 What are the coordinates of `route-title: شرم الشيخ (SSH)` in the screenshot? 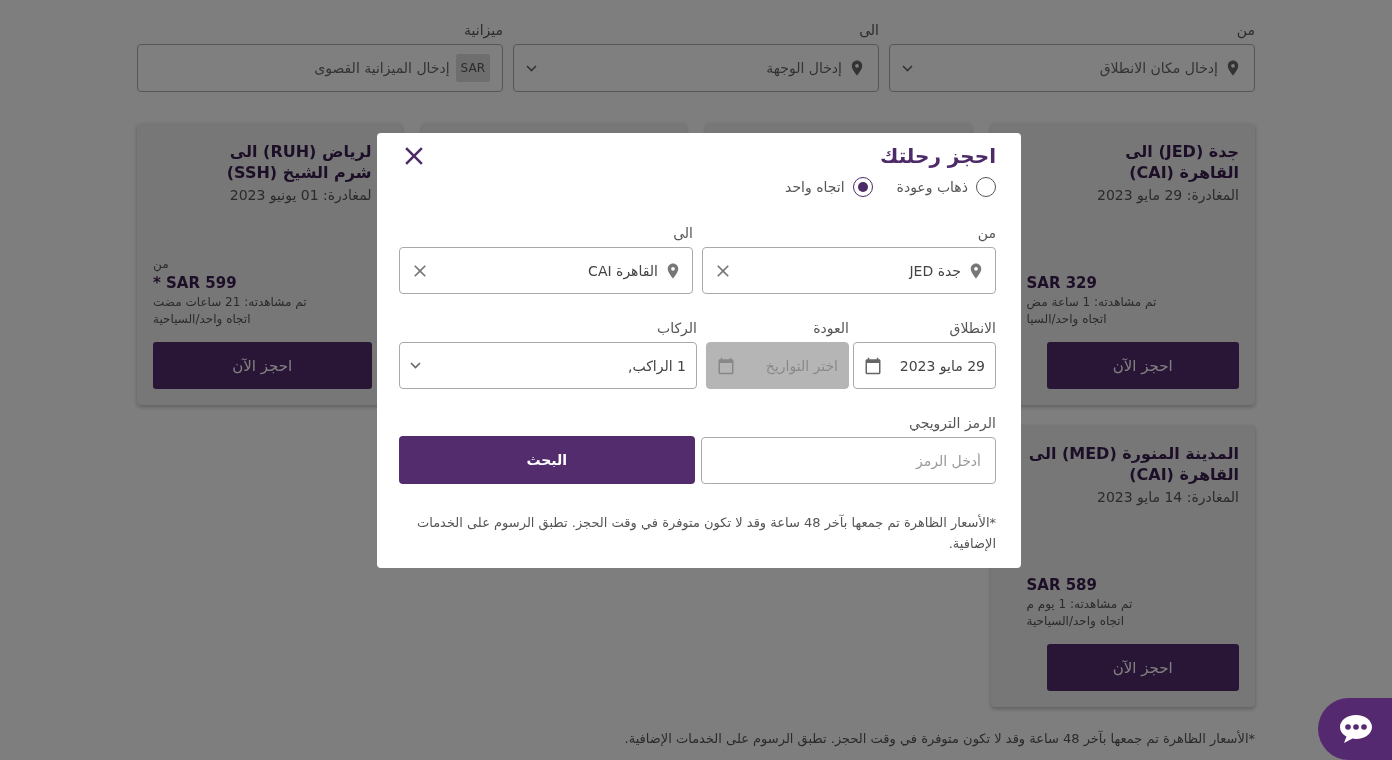 It's located at (298, 172).